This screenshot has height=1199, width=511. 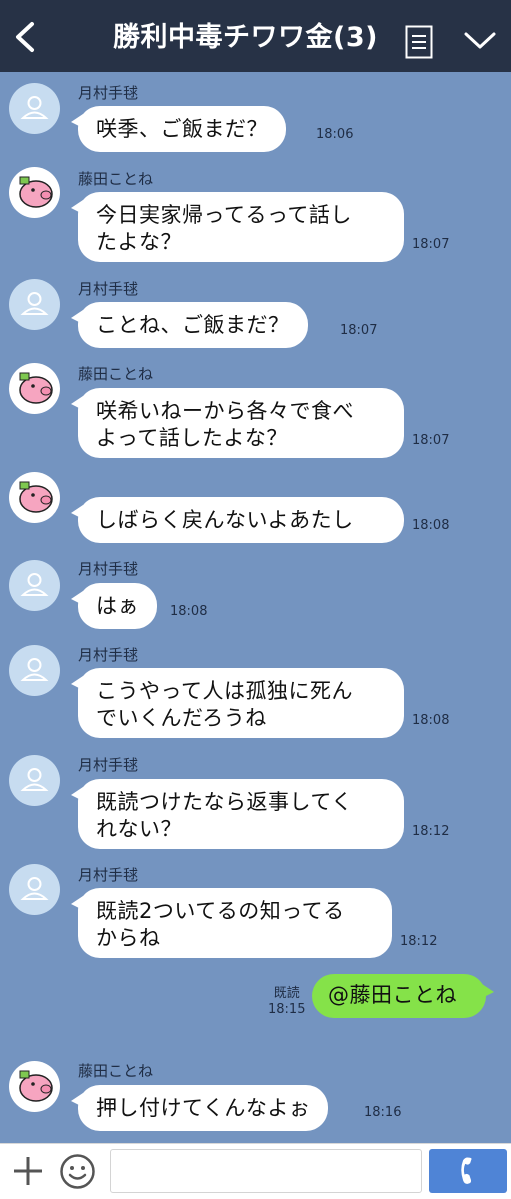 What do you see at coordinates (383, 1112) in the screenshot?
I see `message-time: 18:16` at bounding box center [383, 1112].